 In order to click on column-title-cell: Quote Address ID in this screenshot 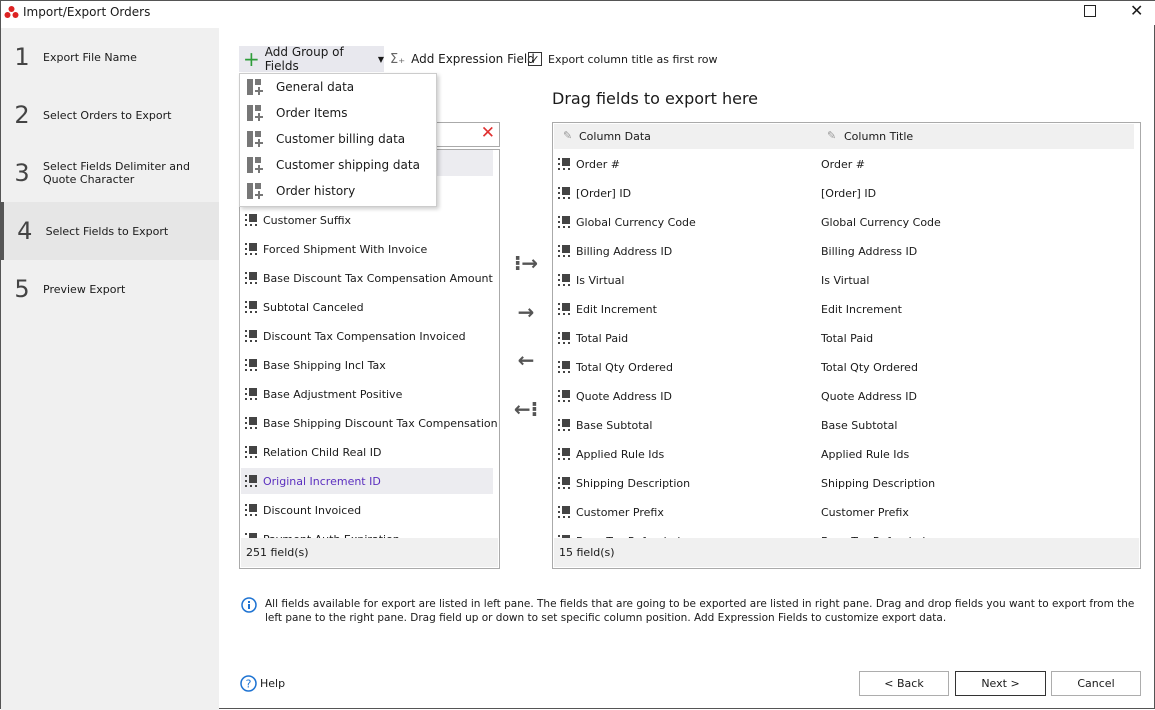, I will do `click(869, 396)`.